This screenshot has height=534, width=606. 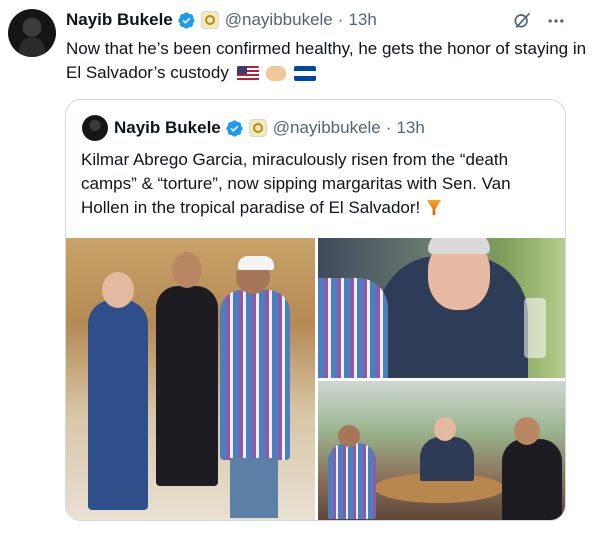 I want to click on tweet-timestamp: 13h, so click(x=362, y=20).